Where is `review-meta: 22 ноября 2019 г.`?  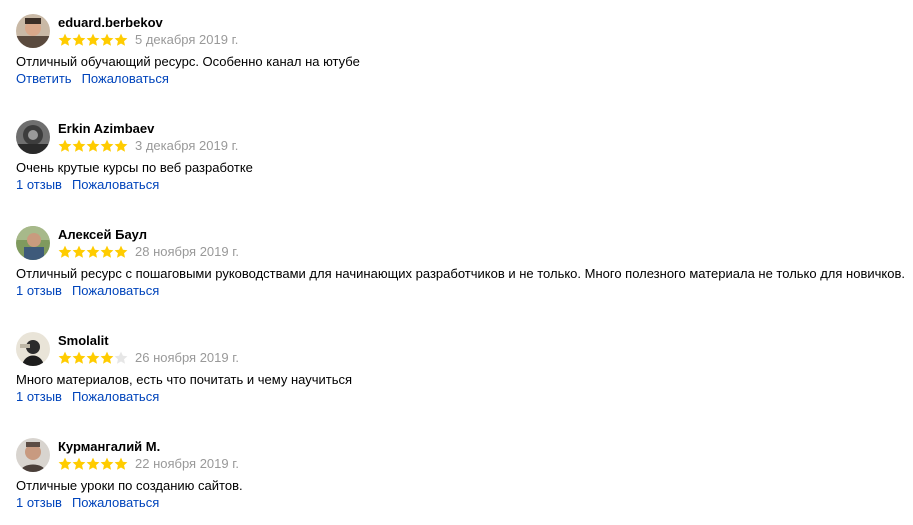
review-meta: 22 ноября 2019 г. is located at coordinates (148, 464).